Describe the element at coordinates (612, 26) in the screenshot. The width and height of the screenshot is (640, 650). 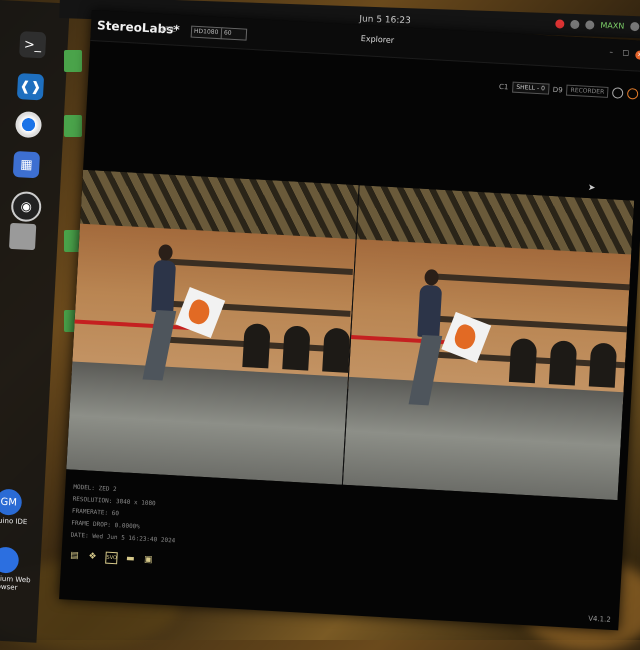
I see `power-mode-label: MAXN` at that location.